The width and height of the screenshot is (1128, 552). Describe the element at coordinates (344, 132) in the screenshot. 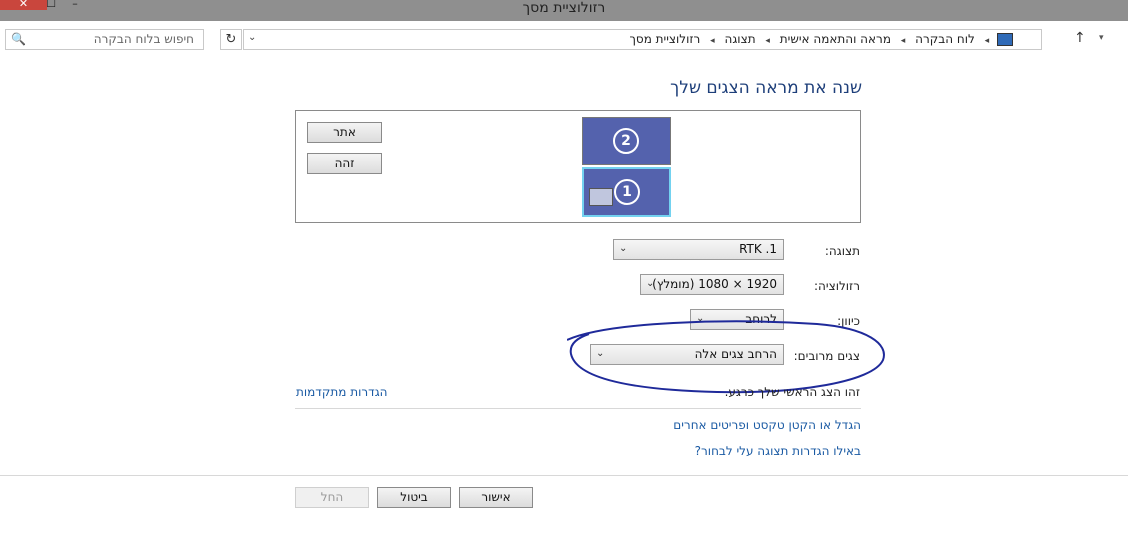

I see `detect-button: אתר` at that location.